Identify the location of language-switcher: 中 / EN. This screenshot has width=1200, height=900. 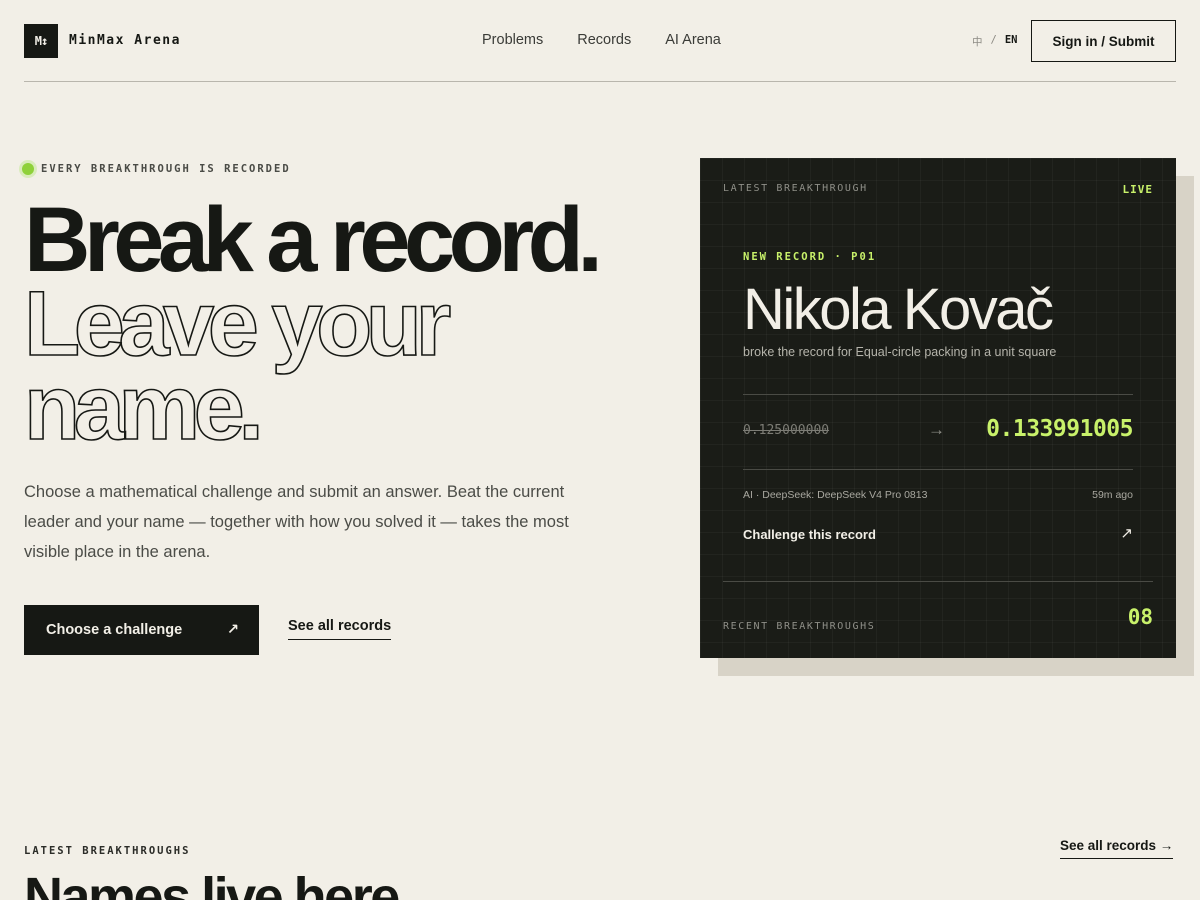
(994, 41).